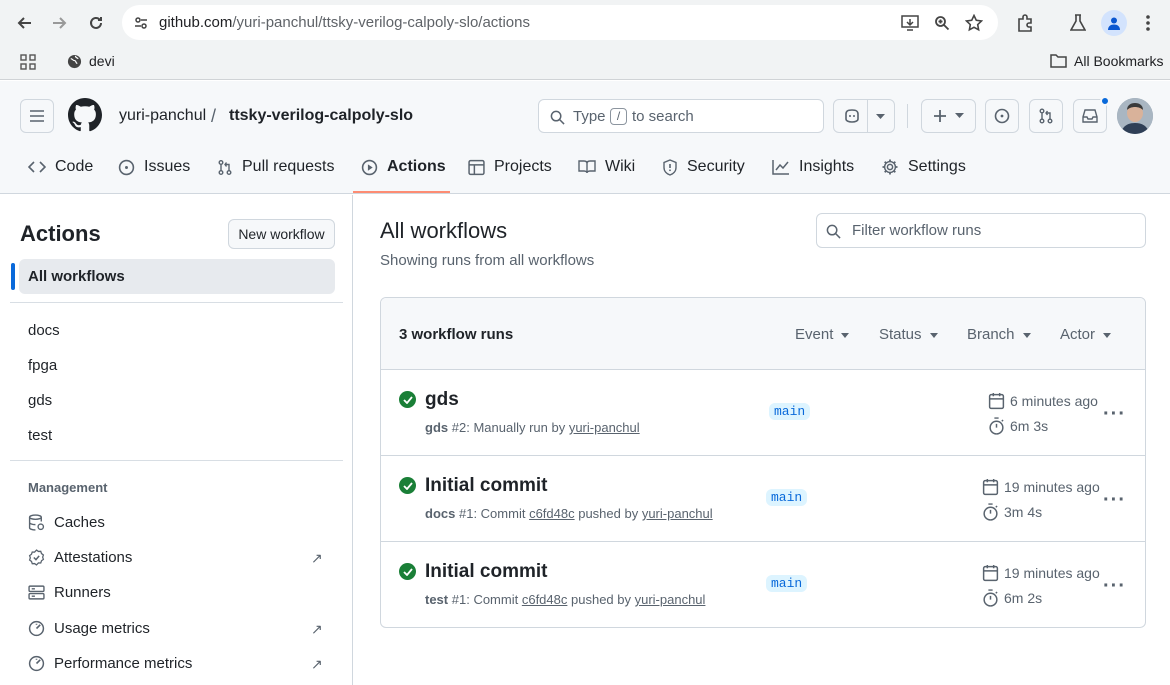 The width and height of the screenshot is (1170, 685). Describe the element at coordinates (1052, 487) in the screenshot. I see `run-ago: 19 minutes ago` at that location.